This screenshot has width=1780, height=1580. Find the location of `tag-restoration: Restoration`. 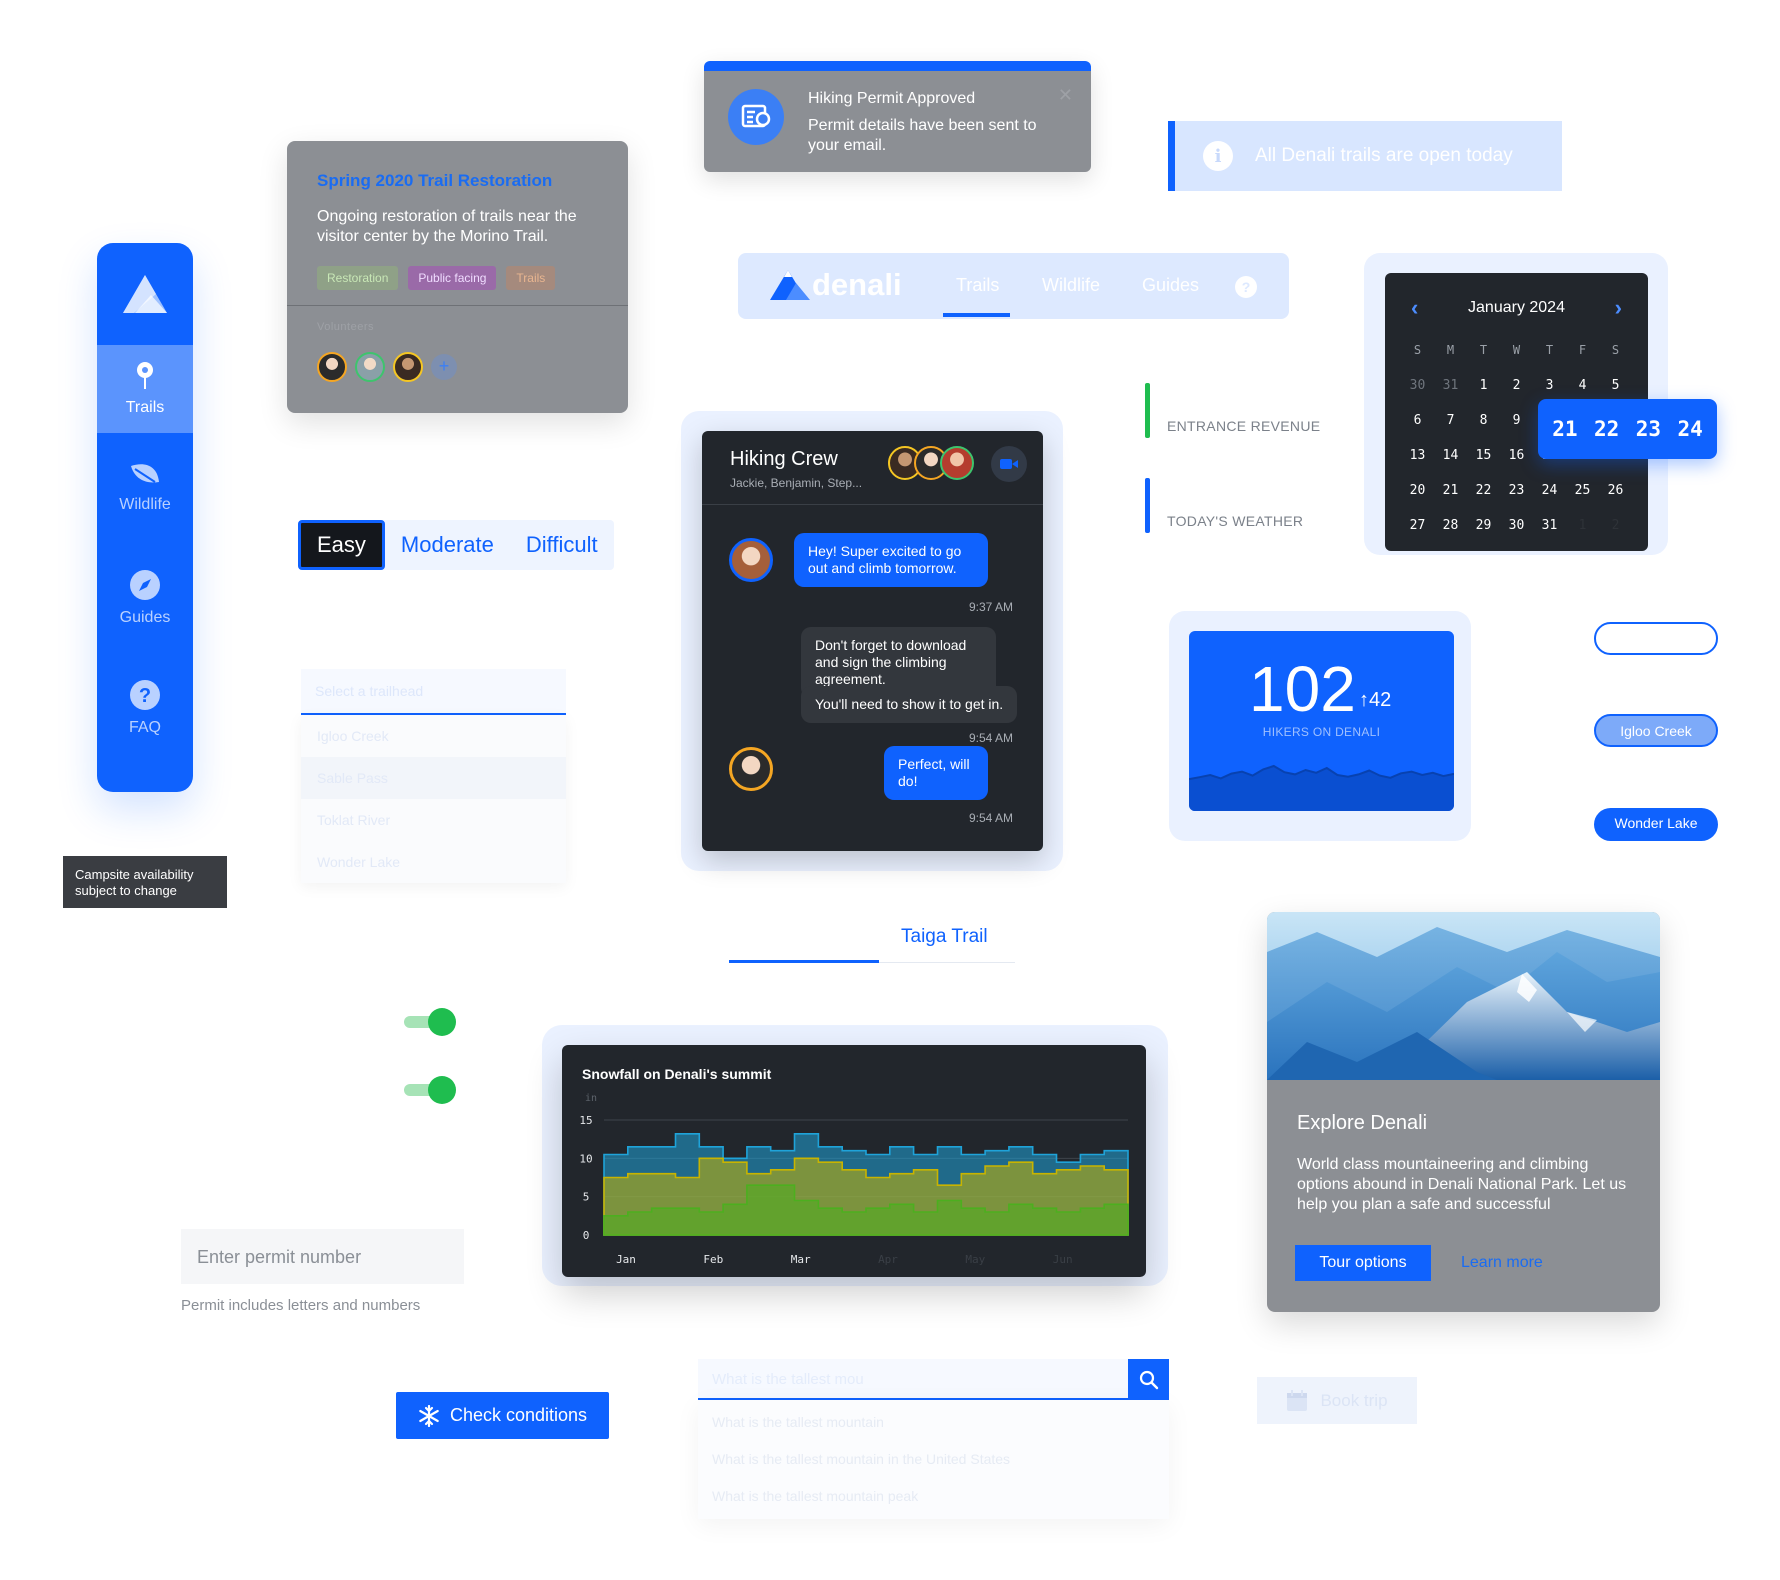

tag-restoration: Restoration is located at coordinates (358, 278).